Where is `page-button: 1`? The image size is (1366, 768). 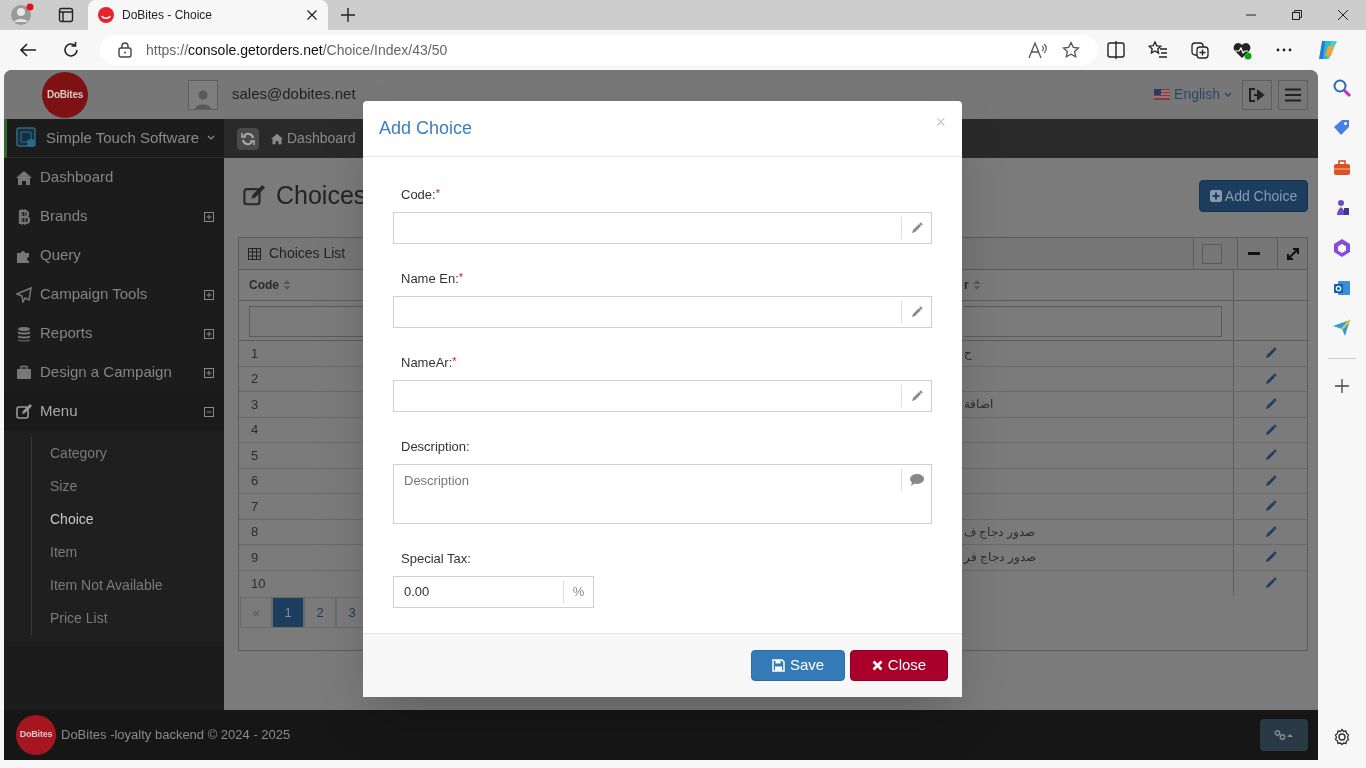 page-button: 1 is located at coordinates (288, 612).